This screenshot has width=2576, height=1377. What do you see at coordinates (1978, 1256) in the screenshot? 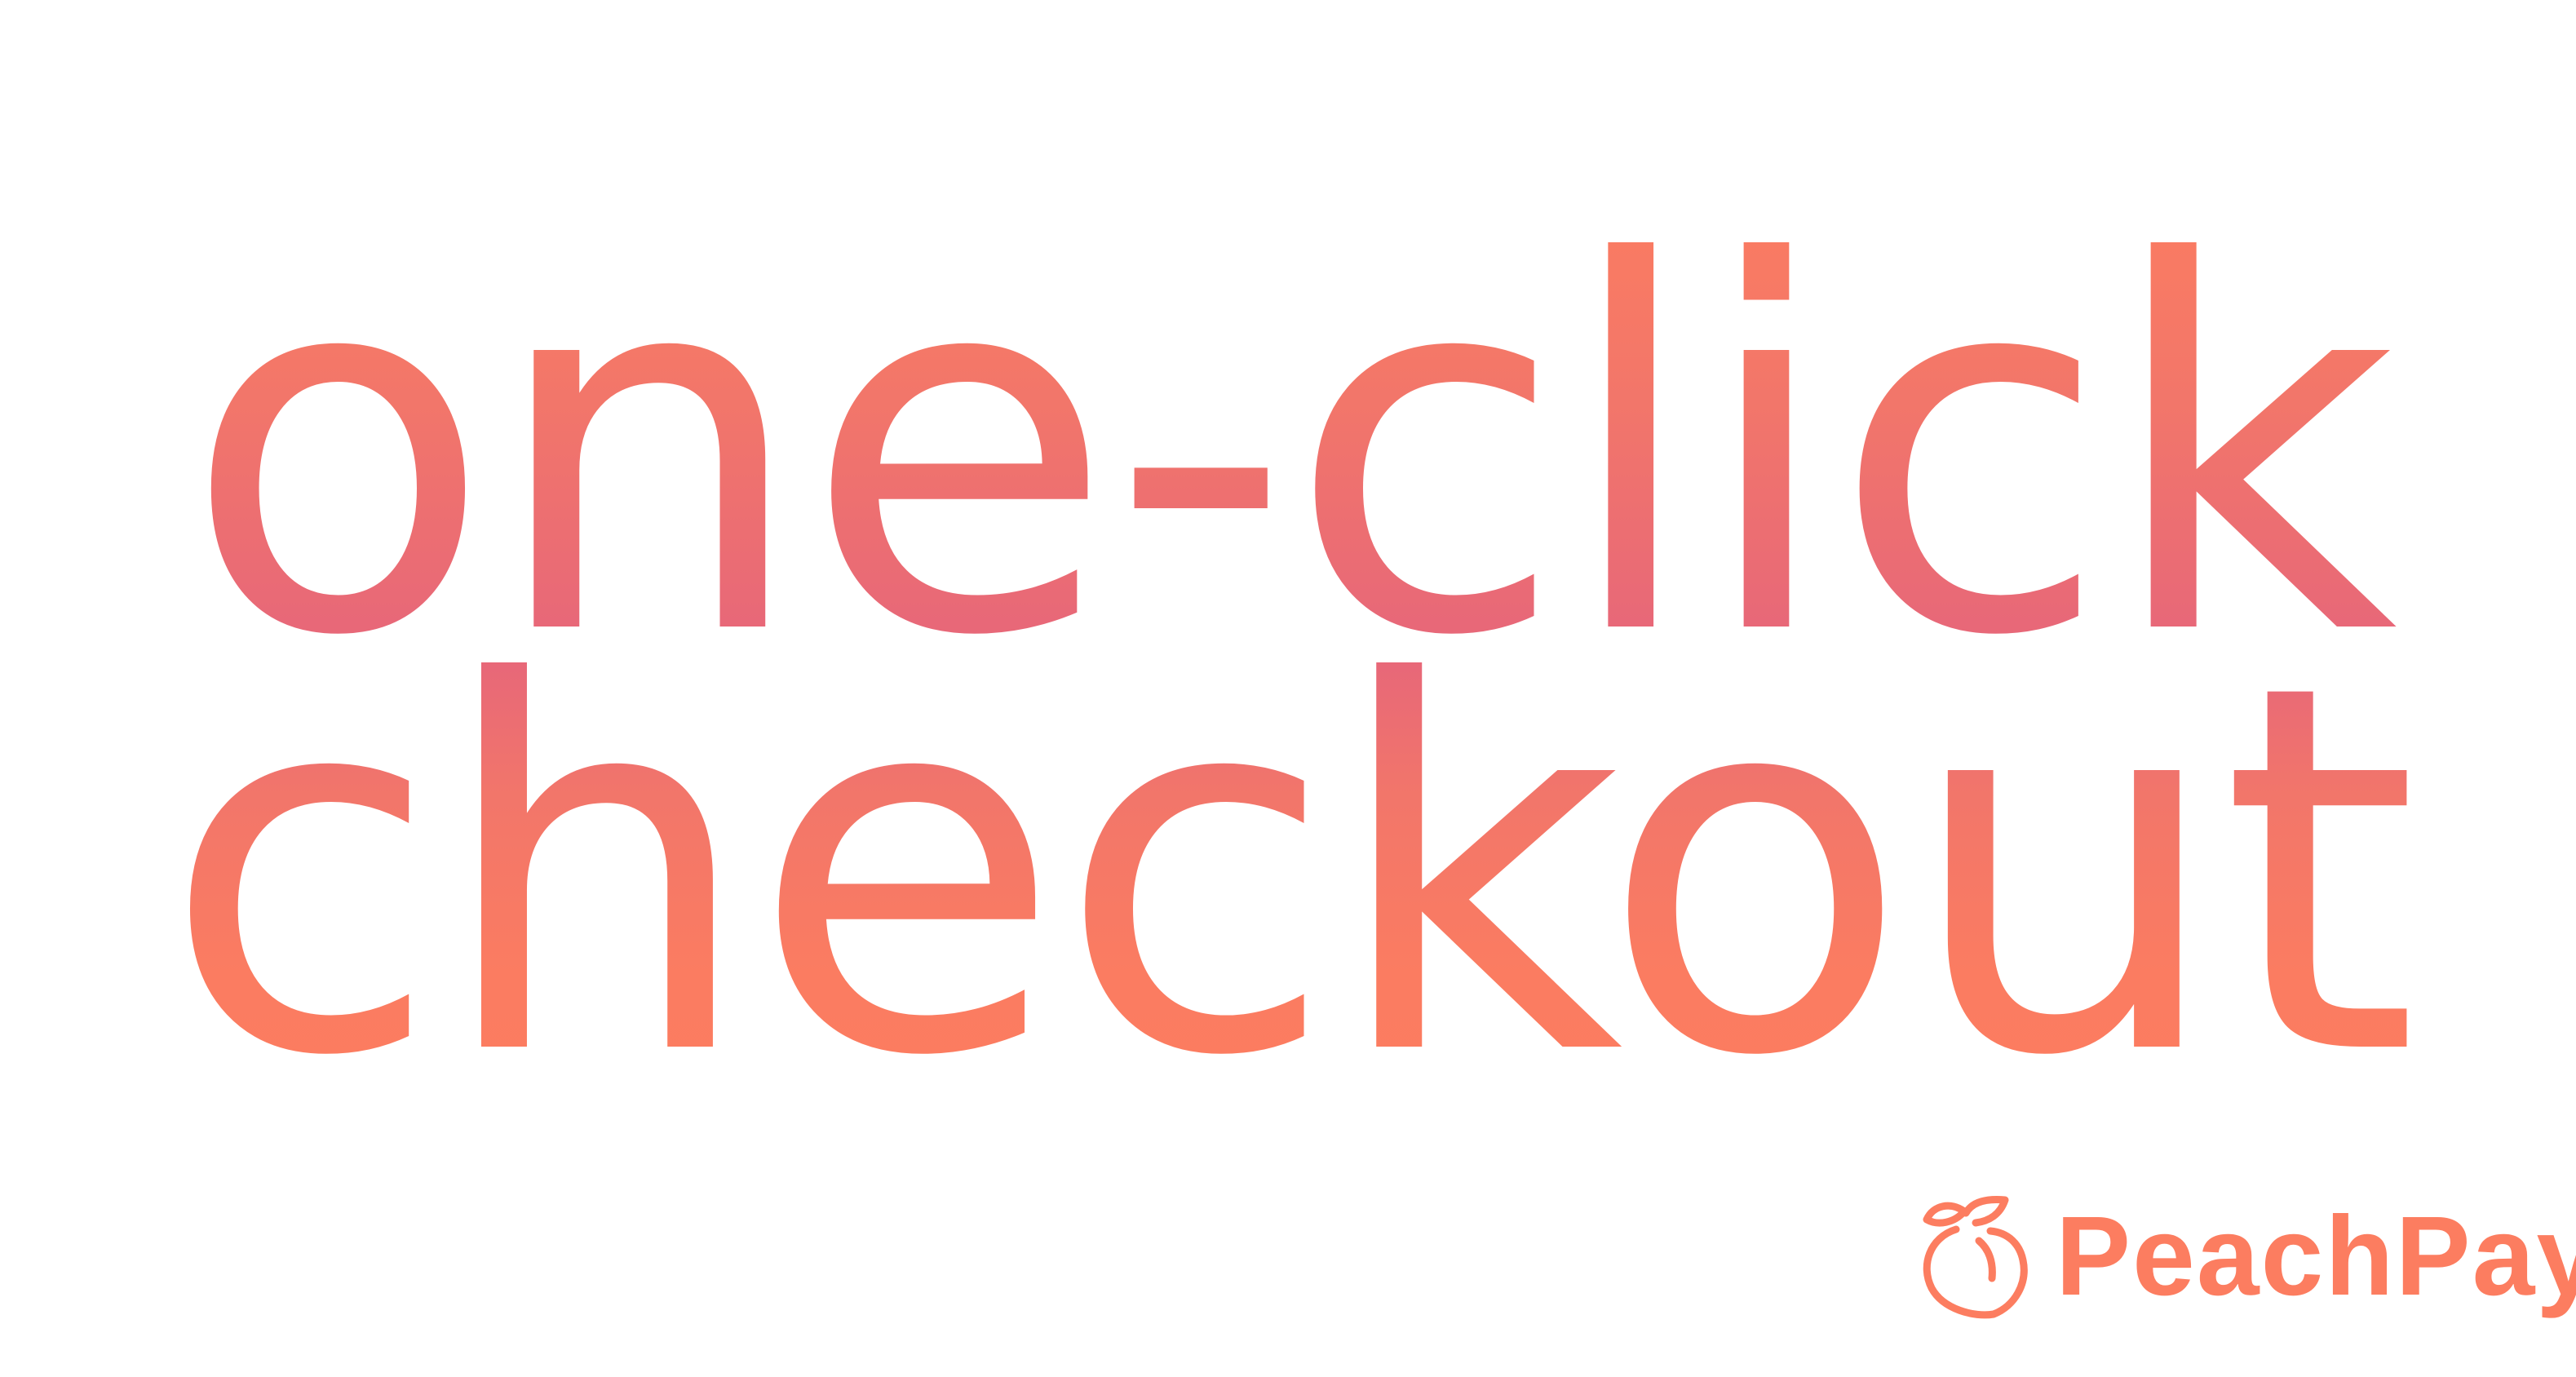
I see `peach-icon` at bounding box center [1978, 1256].